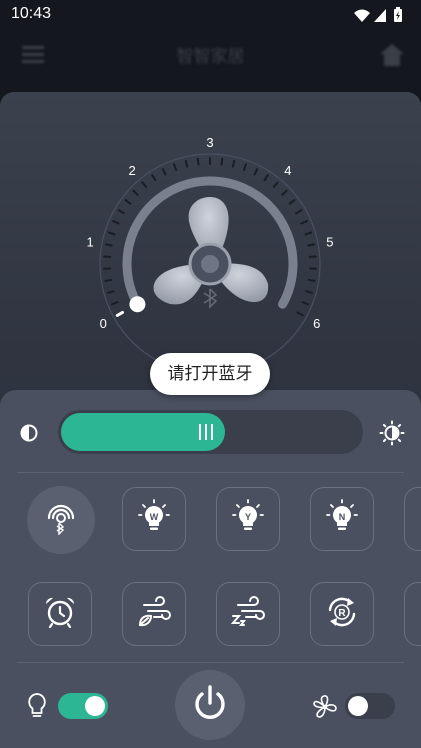 This screenshot has height=748, width=421. What do you see at coordinates (206, 432) in the screenshot?
I see `brightness-slider-handle` at bounding box center [206, 432].